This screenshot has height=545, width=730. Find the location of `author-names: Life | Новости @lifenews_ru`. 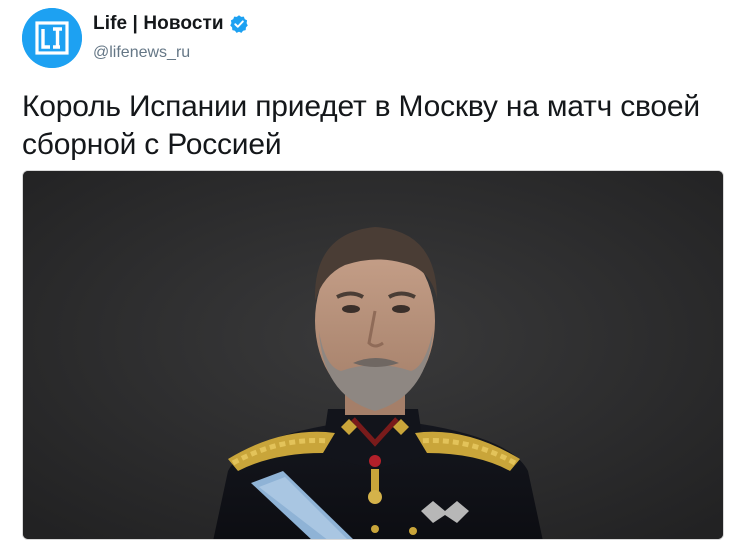

author-names: Life | Новости @lifenews_ru is located at coordinates (171, 37).